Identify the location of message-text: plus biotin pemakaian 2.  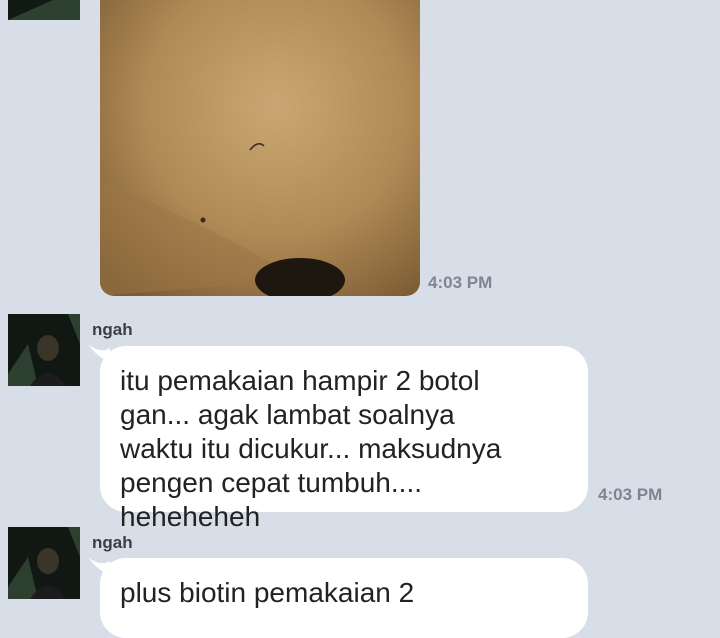
(267, 592).